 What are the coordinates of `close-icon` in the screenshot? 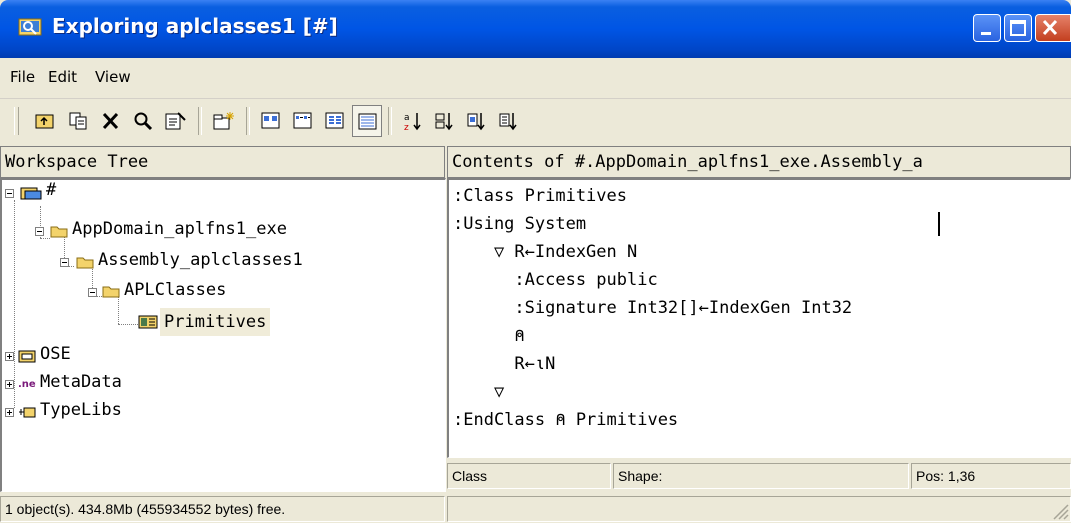 It's located at (1050, 27).